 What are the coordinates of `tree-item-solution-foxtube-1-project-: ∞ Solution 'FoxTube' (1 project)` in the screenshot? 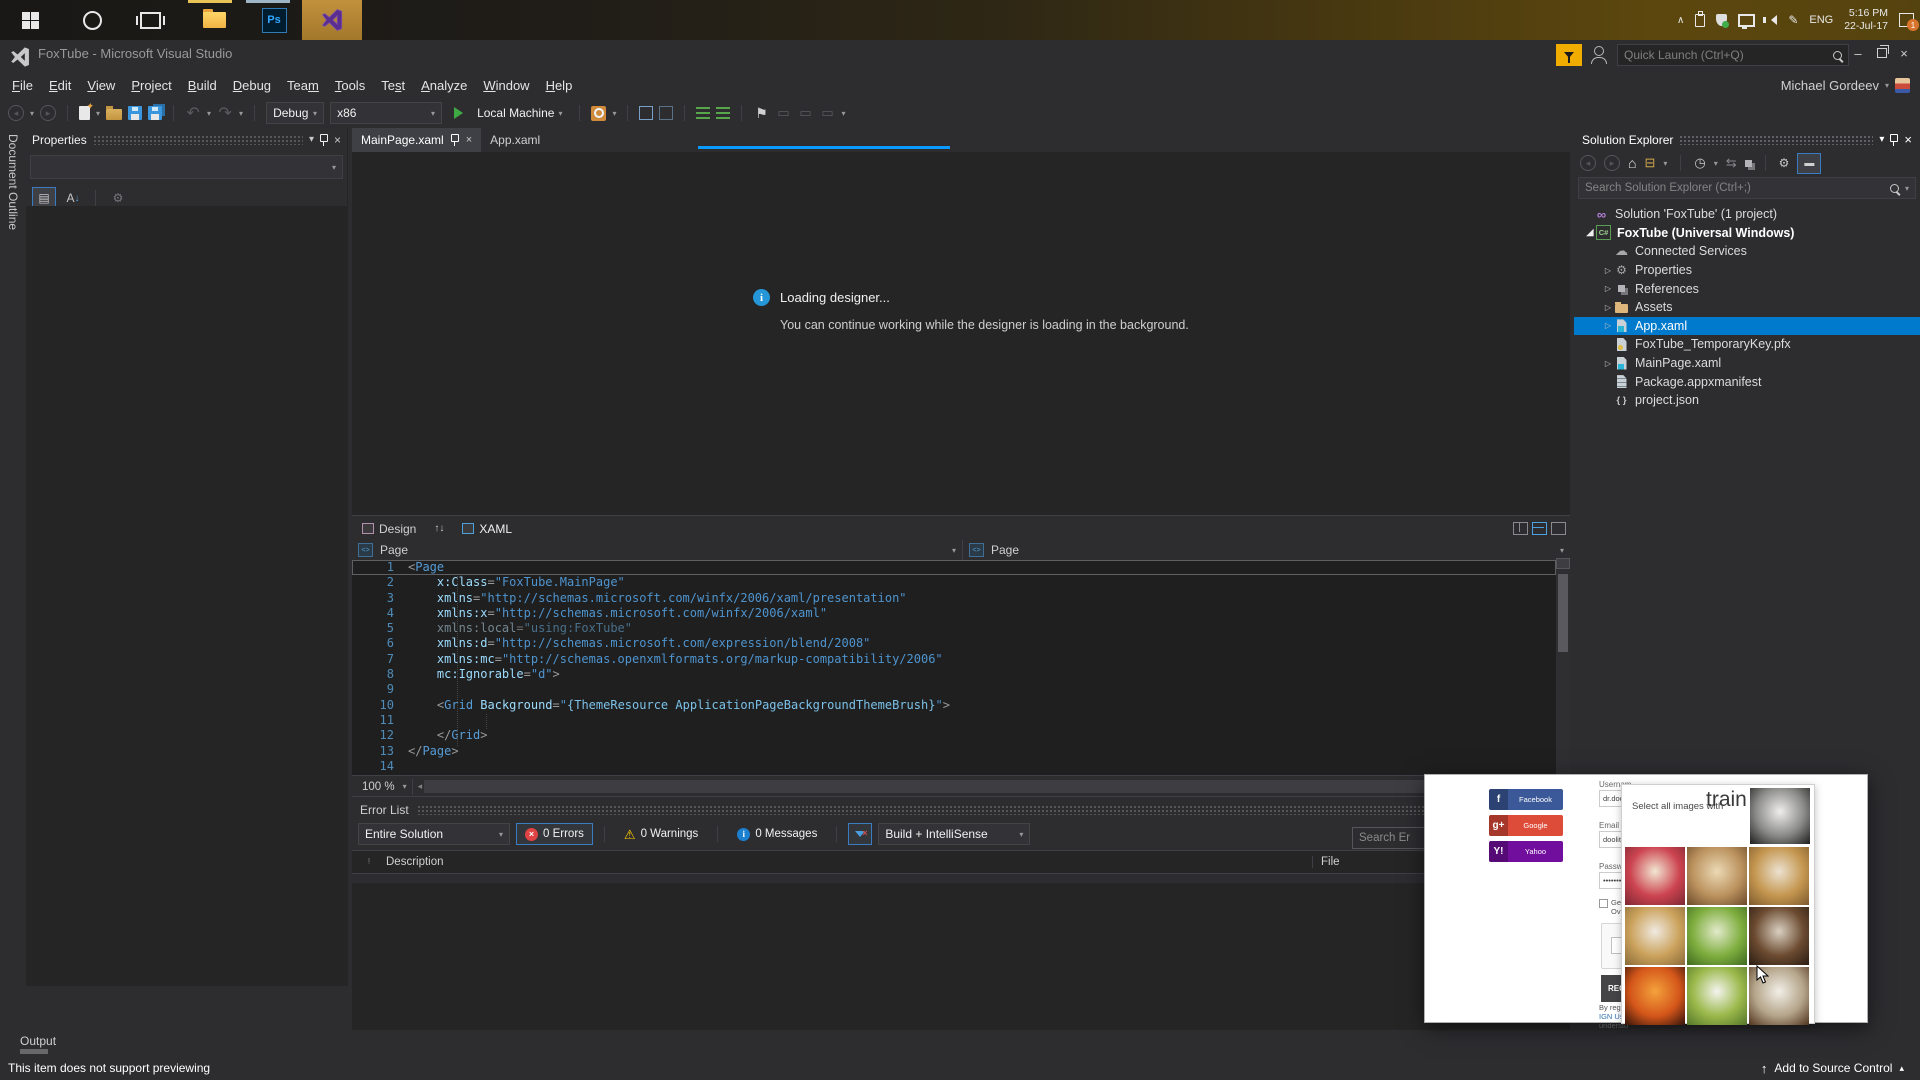 It's located at (1747, 214).